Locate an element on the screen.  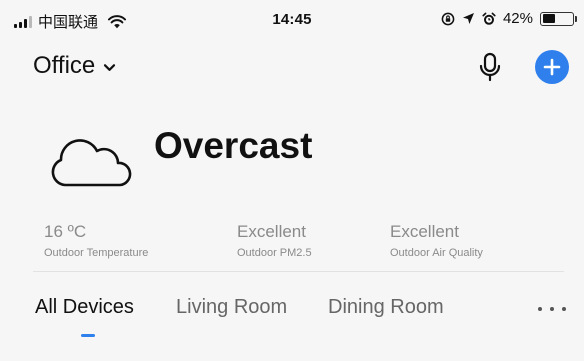
stat-outdoor-air-quality: Excellent Outdoor Air Quality is located at coordinates (436, 240).